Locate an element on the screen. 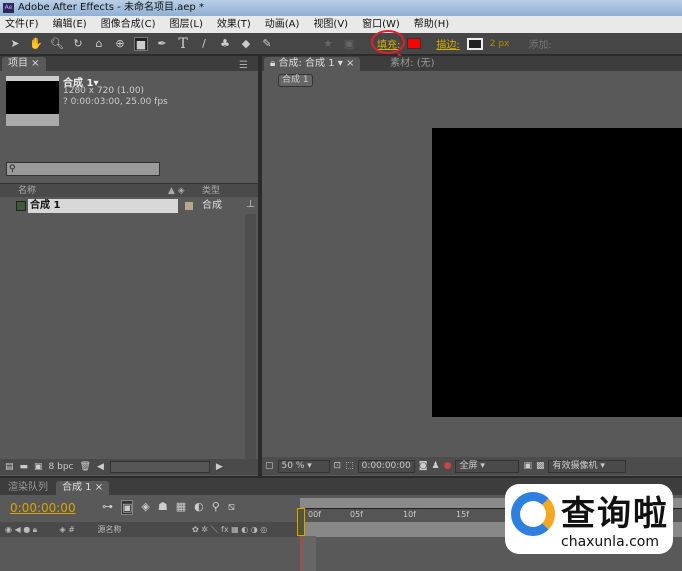  pan-behind-icon: ⊕ is located at coordinates (120, 44).